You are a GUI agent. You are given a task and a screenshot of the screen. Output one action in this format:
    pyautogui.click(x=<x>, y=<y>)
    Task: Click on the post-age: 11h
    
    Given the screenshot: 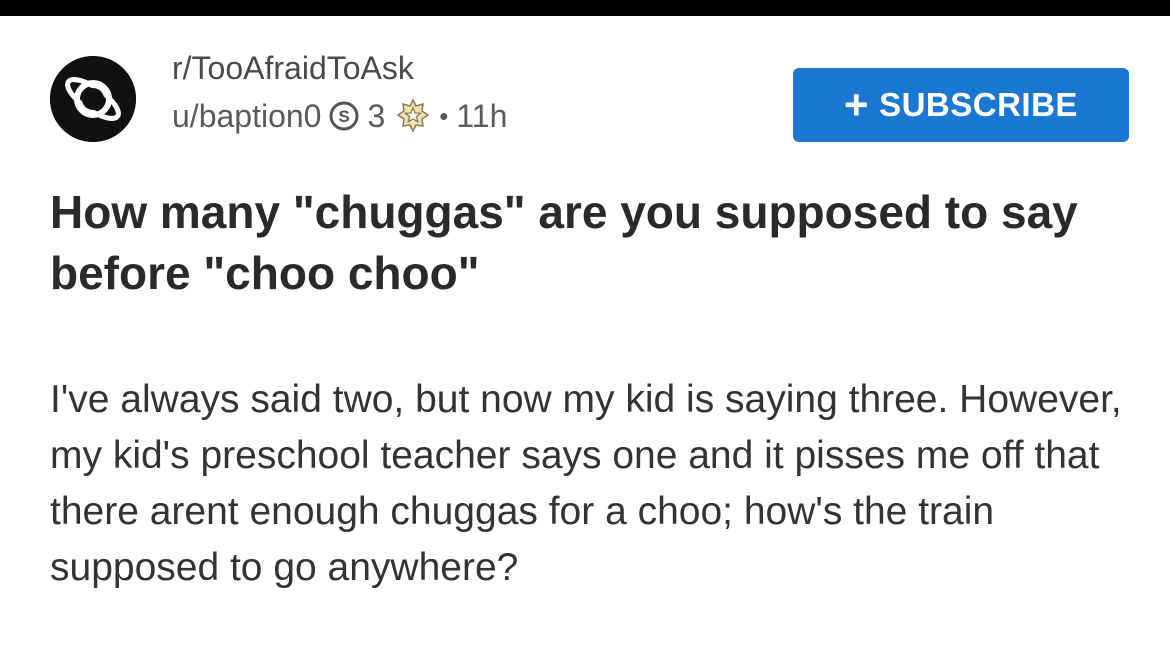 What is the action you would take?
    pyautogui.click(x=482, y=115)
    